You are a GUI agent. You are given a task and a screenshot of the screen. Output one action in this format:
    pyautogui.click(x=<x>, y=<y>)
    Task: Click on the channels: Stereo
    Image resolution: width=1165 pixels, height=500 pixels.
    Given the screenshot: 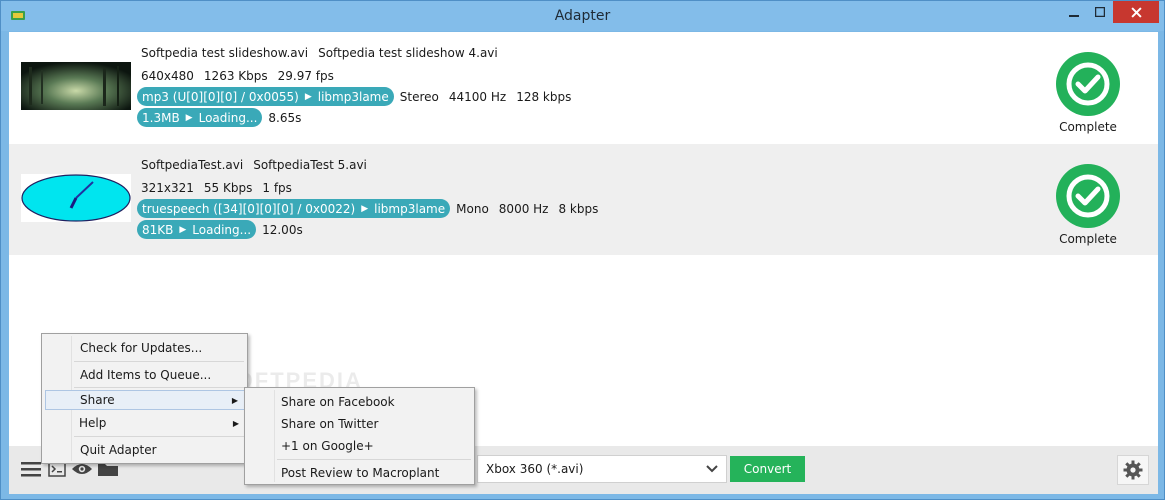 What is the action you would take?
    pyautogui.click(x=419, y=96)
    